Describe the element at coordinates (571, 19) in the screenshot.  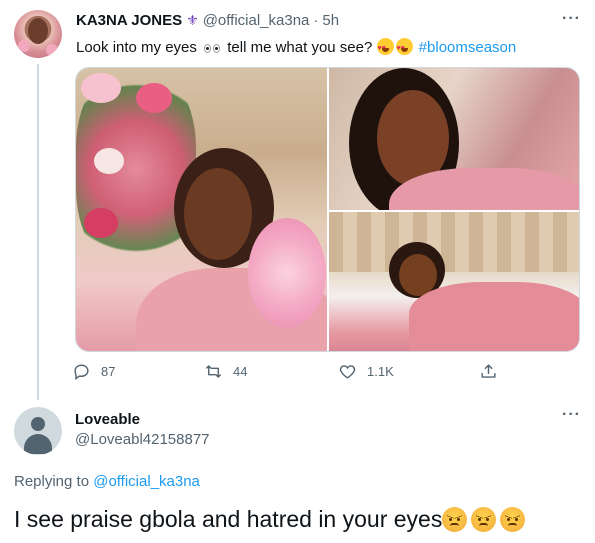
I see `more-options-icon: ···` at that location.